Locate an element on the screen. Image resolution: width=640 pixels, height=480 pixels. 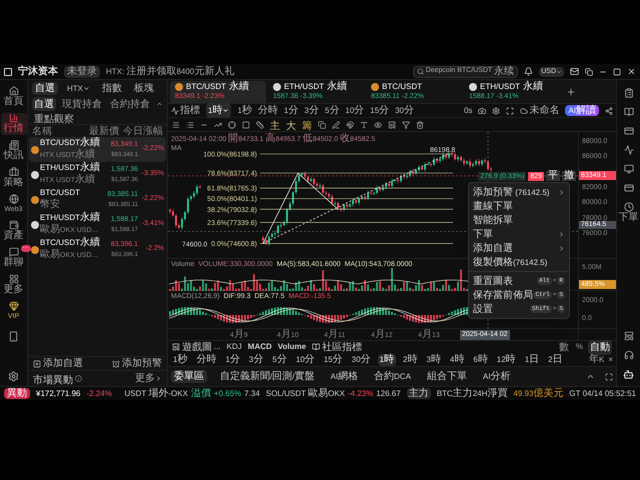
interval-option: 5分 is located at coordinates (332, 110).